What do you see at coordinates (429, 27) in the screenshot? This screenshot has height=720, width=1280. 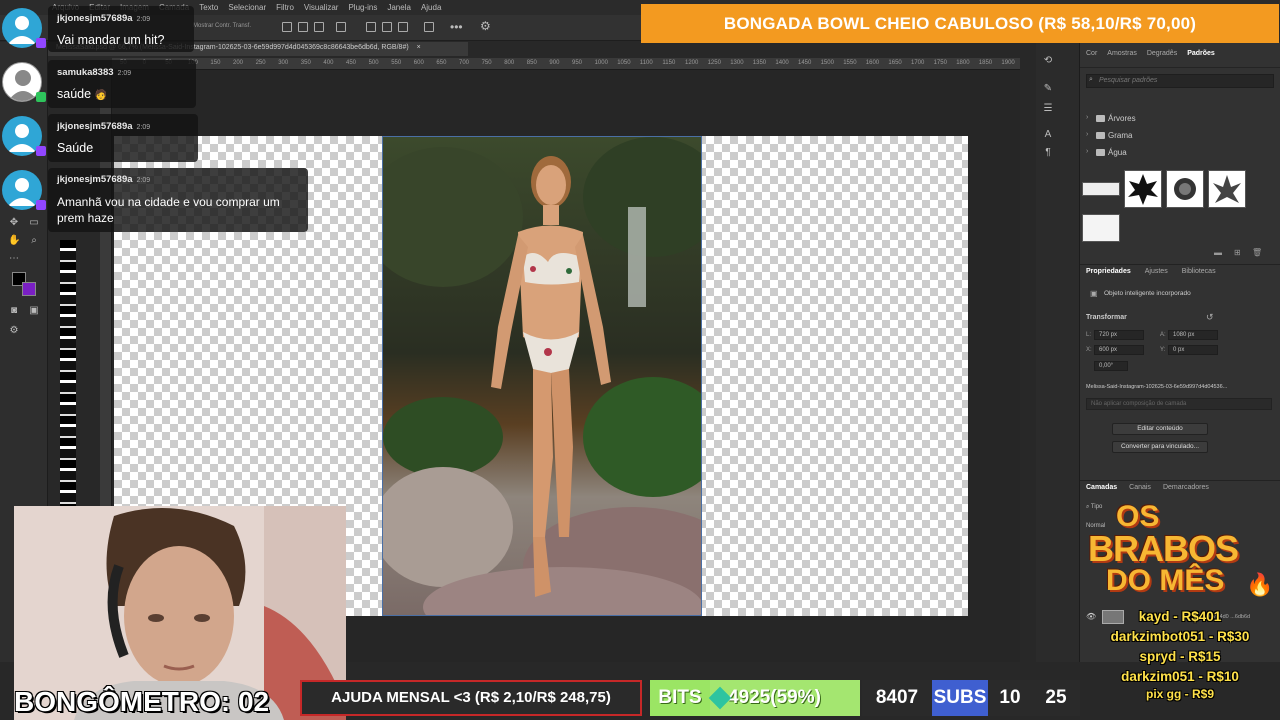 I see `distribute-vertical-icon` at bounding box center [429, 27].